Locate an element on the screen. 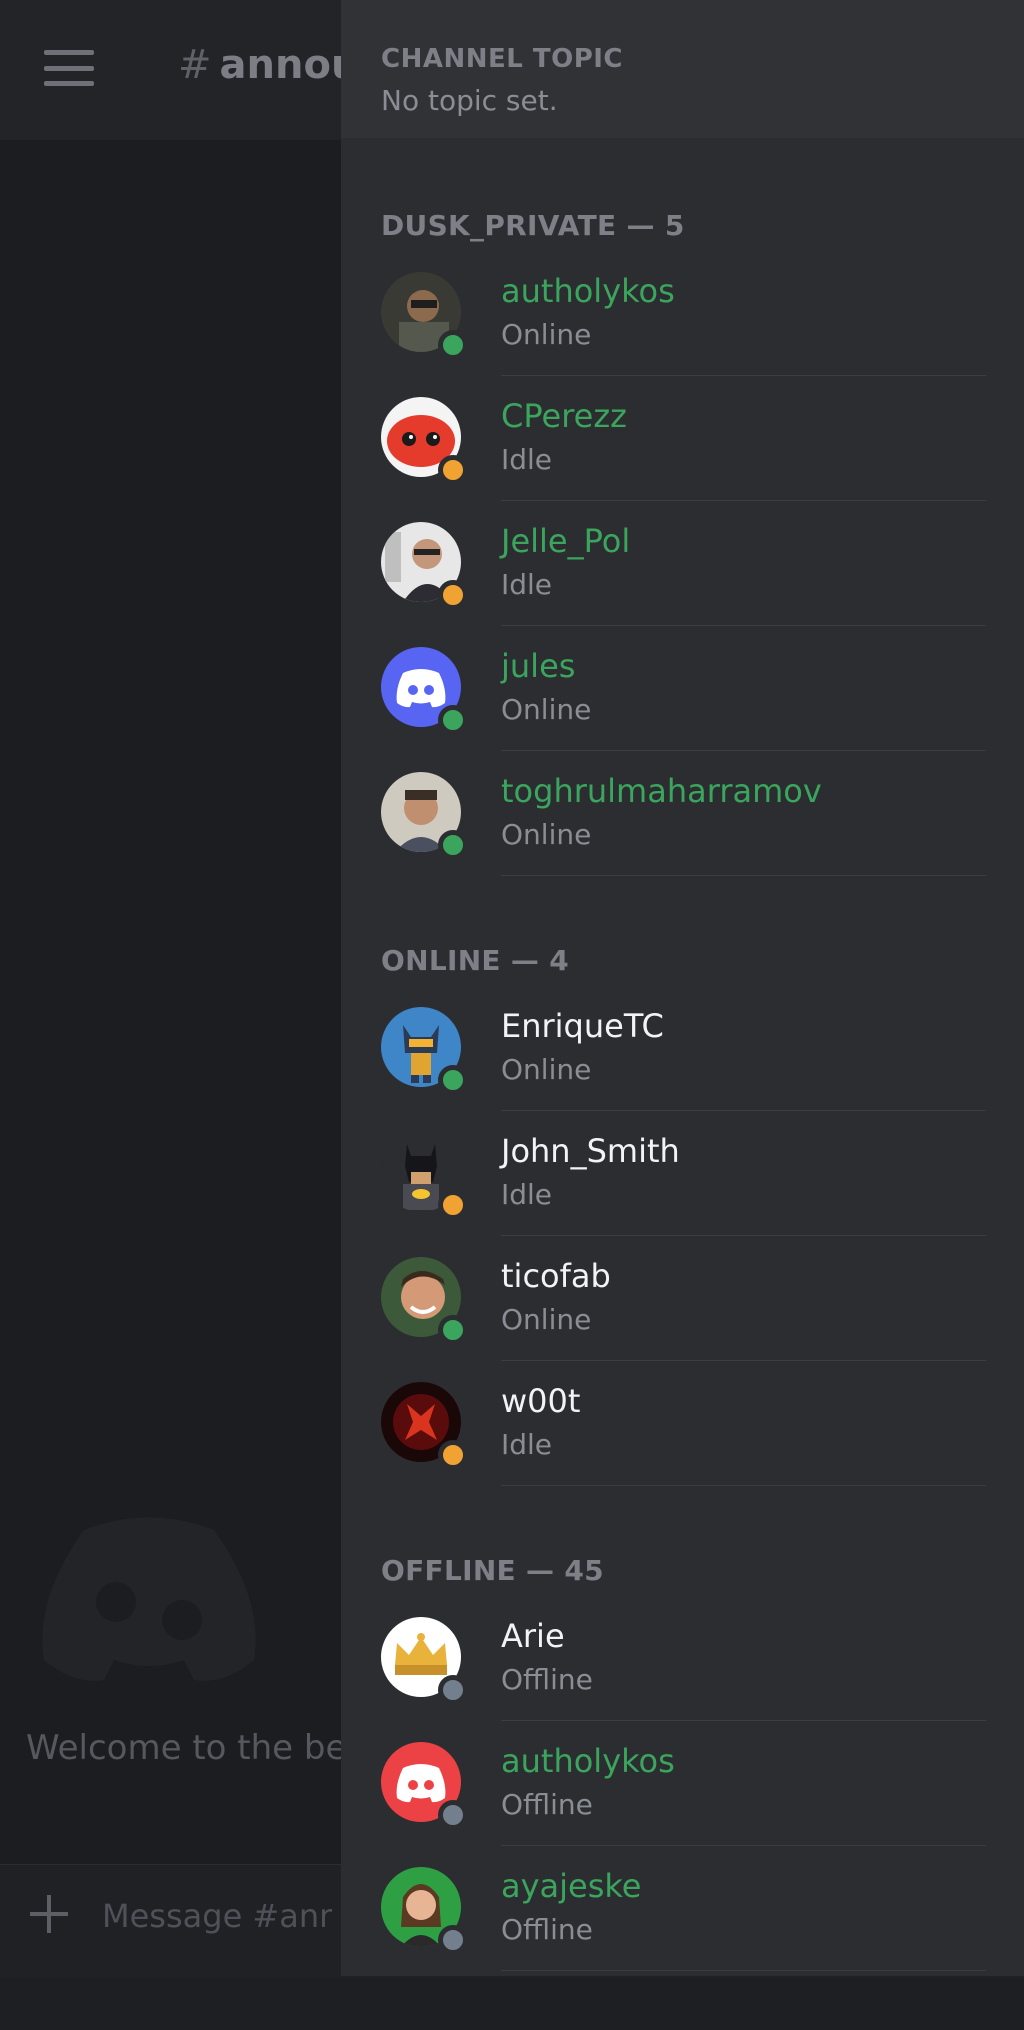 The width and height of the screenshot is (1024, 2030). member-row: John_Smith Idle is located at coordinates (682, 1173).